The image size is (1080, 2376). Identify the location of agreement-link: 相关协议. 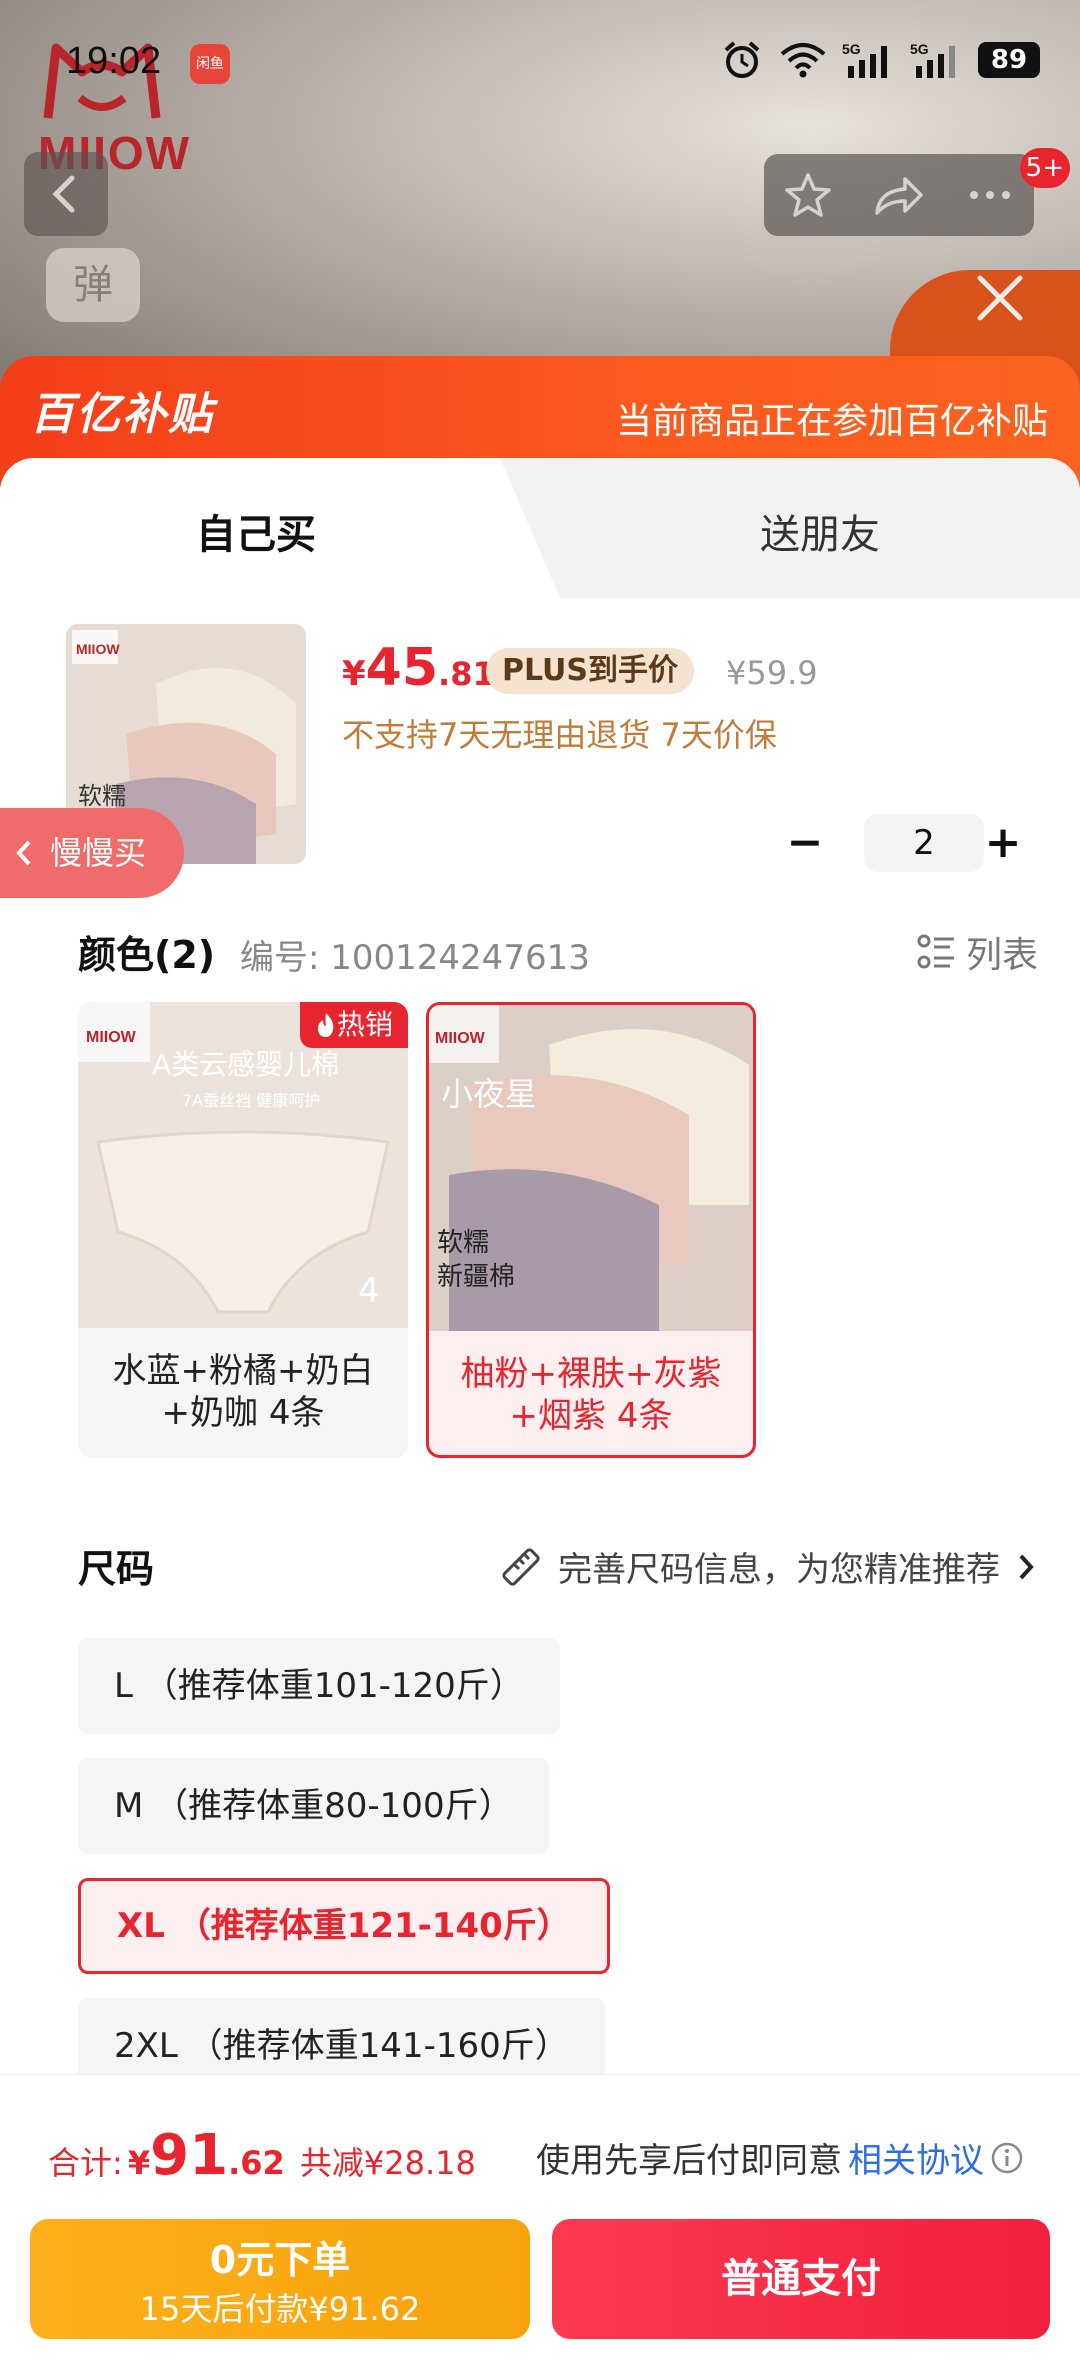
(916, 2157).